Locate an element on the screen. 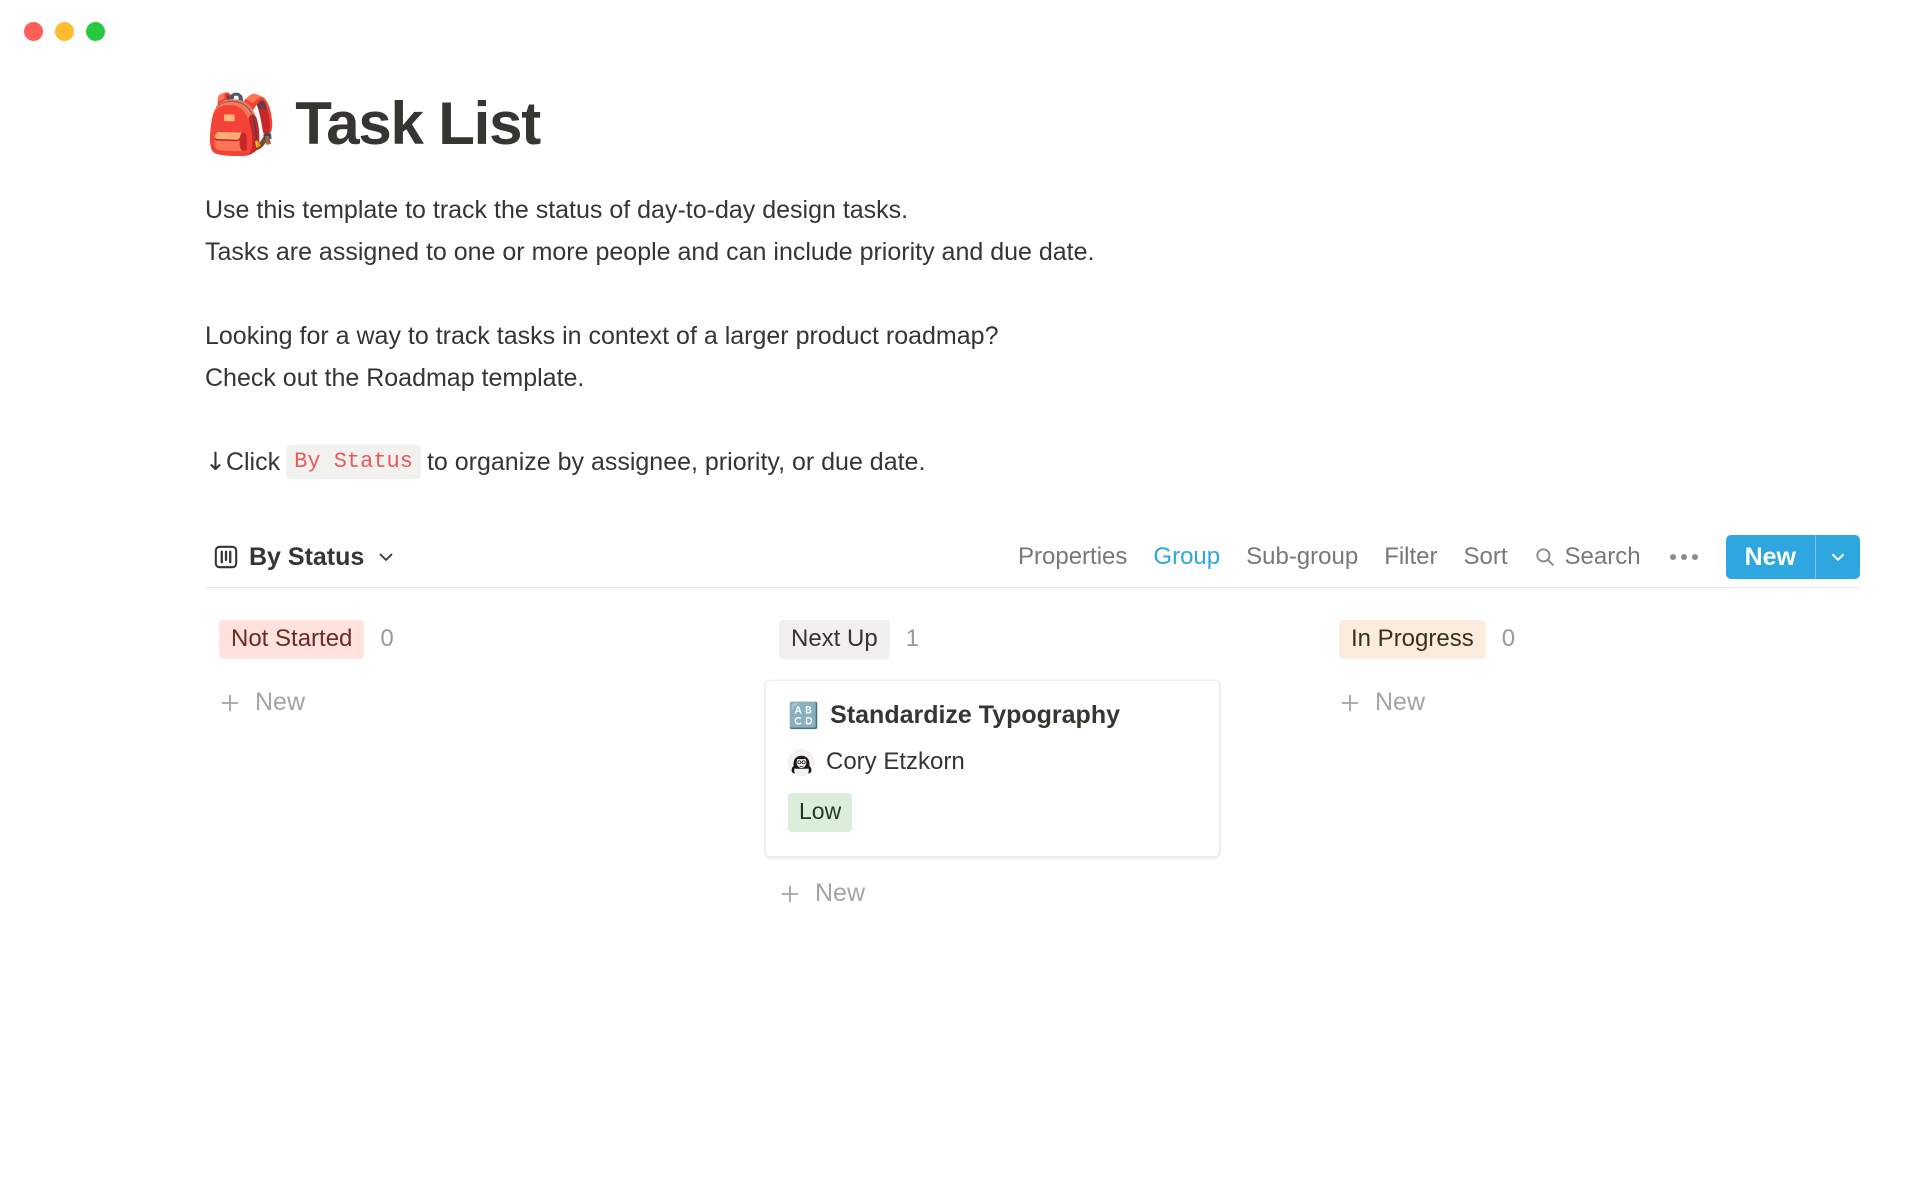 The width and height of the screenshot is (1920, 1200). view-tab-label: By Status is located at coordinates (307, 556).